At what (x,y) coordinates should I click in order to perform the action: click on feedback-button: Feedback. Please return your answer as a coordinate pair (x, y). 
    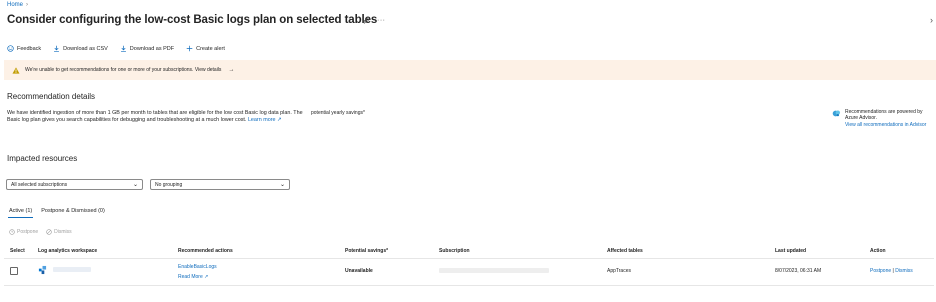
    Looking at the image, I should click on (24, 48).